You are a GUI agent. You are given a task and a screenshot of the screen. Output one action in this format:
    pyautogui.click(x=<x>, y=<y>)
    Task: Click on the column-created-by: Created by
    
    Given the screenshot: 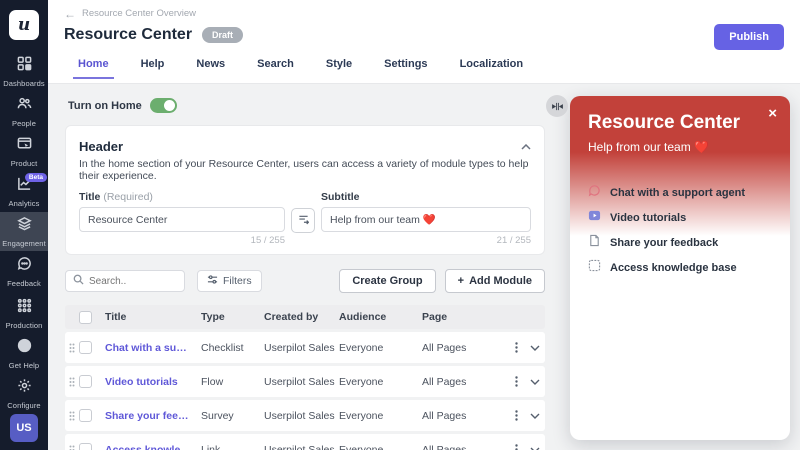 What is the action you would take?
    pyautogui.click(x=291, y=317)
    